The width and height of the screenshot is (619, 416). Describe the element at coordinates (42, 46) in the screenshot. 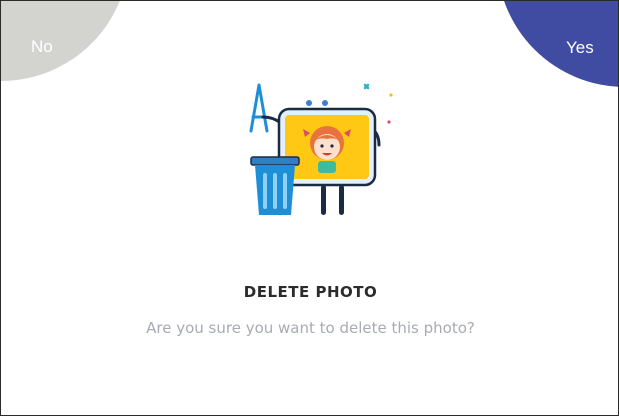

I see `no-button-label: No` at that location.